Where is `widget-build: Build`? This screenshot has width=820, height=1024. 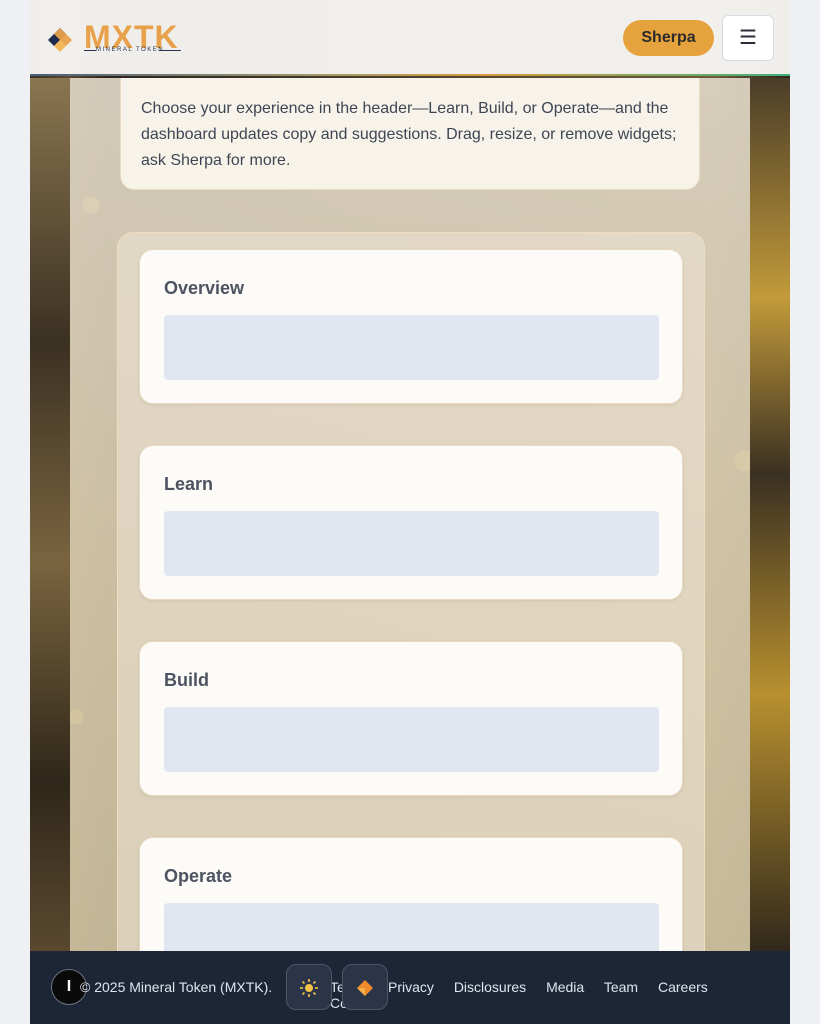
widget-build: Build is located at coordinates (411, 718).